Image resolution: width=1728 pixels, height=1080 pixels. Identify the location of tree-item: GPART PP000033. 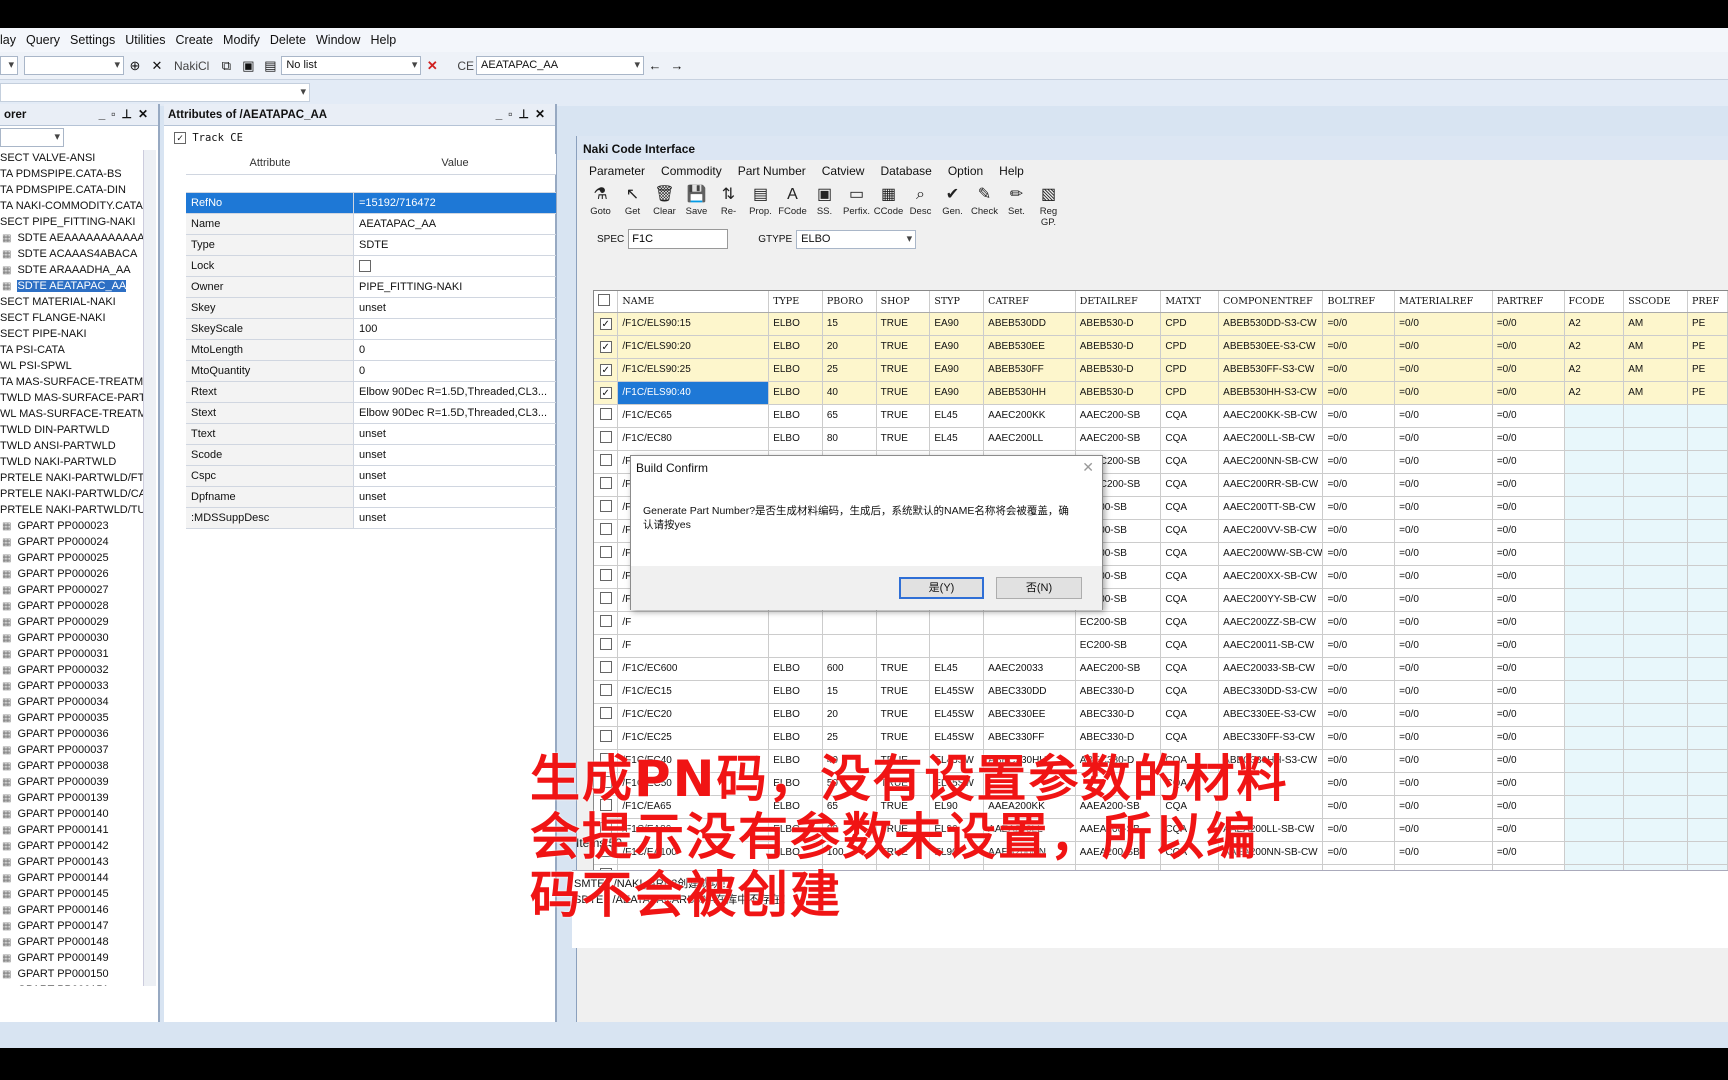
(72, 686).